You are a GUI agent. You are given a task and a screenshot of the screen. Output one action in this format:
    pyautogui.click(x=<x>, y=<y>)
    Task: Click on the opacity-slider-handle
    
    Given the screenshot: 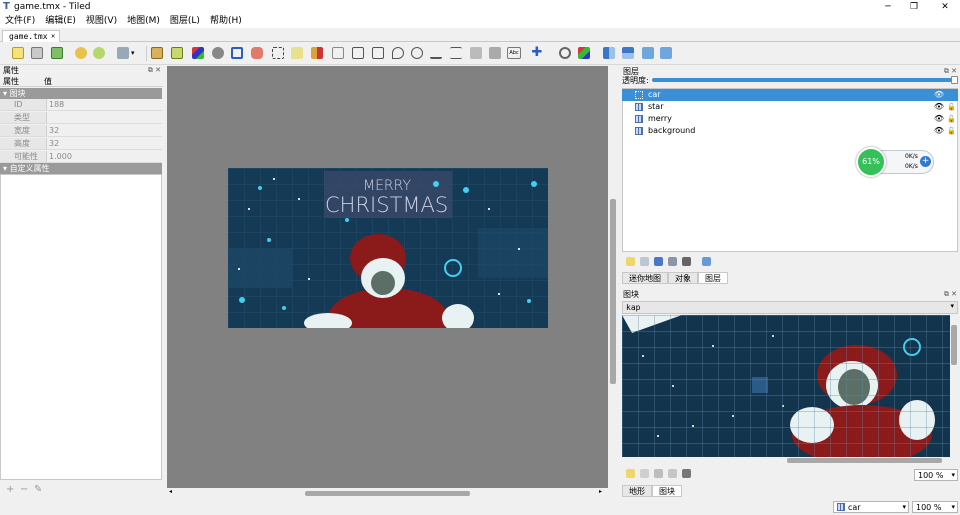 What is the action you would take?
    pyautogui.click(x=954, y=80)
    